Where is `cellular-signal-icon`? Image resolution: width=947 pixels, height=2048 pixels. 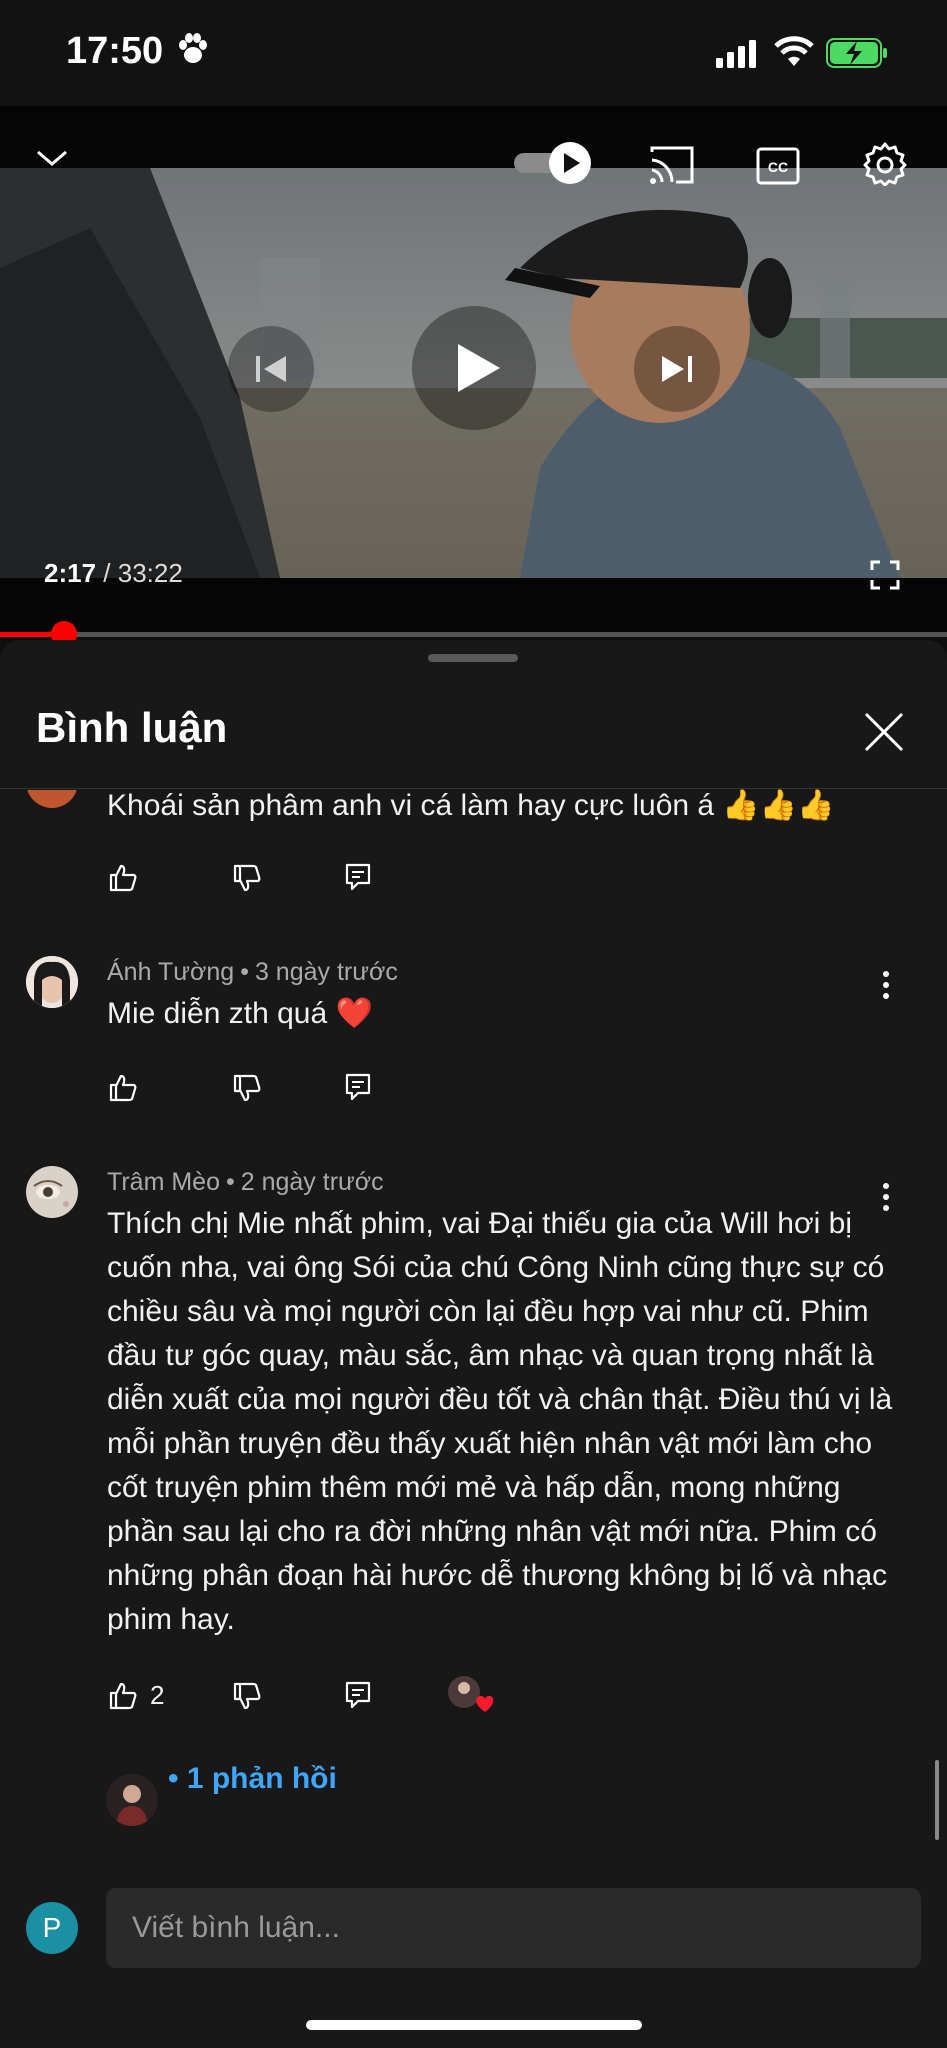 cellular-signal-icon is located at coordinates (736, 54).